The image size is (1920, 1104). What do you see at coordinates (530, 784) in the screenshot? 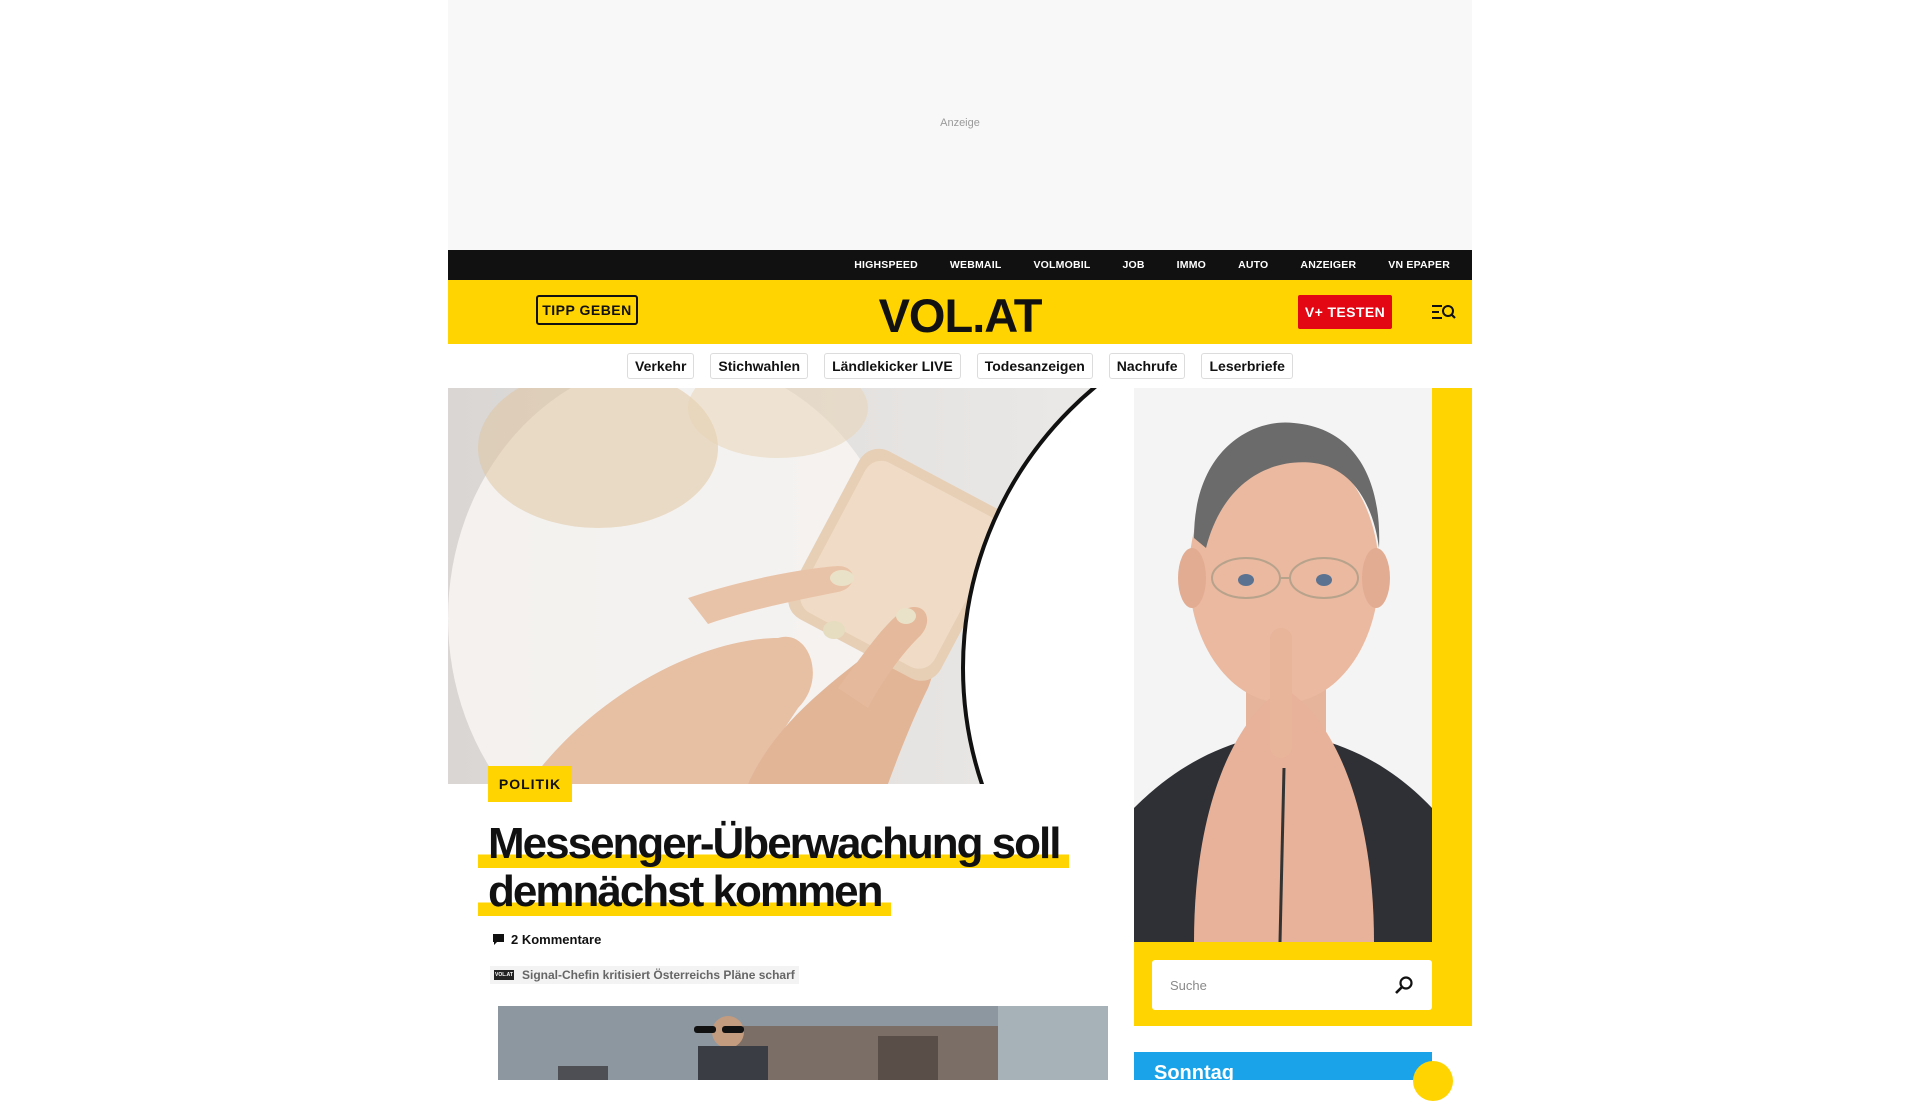
I see `category-badge: POLITIK` at bounding box center [530, 784].